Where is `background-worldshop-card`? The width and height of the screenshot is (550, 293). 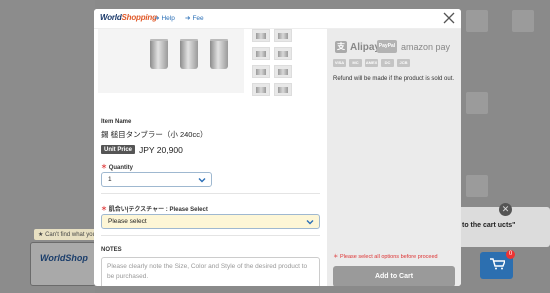 background-worldshop-card is located at coordinates (63, 264).